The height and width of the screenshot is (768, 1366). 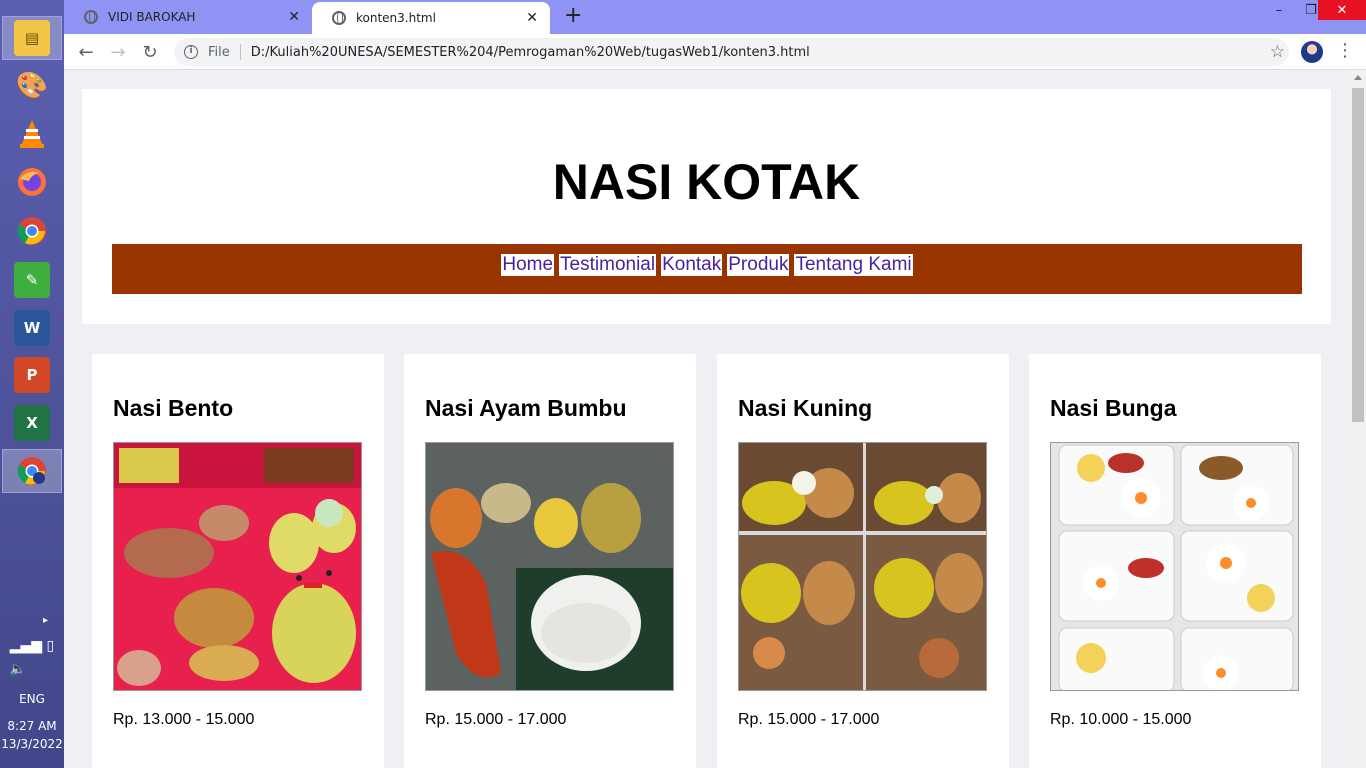 What do you see at coordinates (1121, 719) in the screenshot?
I see `product-price: Rp. 10.000 - 15.000` at bounding box center [1121, 719].